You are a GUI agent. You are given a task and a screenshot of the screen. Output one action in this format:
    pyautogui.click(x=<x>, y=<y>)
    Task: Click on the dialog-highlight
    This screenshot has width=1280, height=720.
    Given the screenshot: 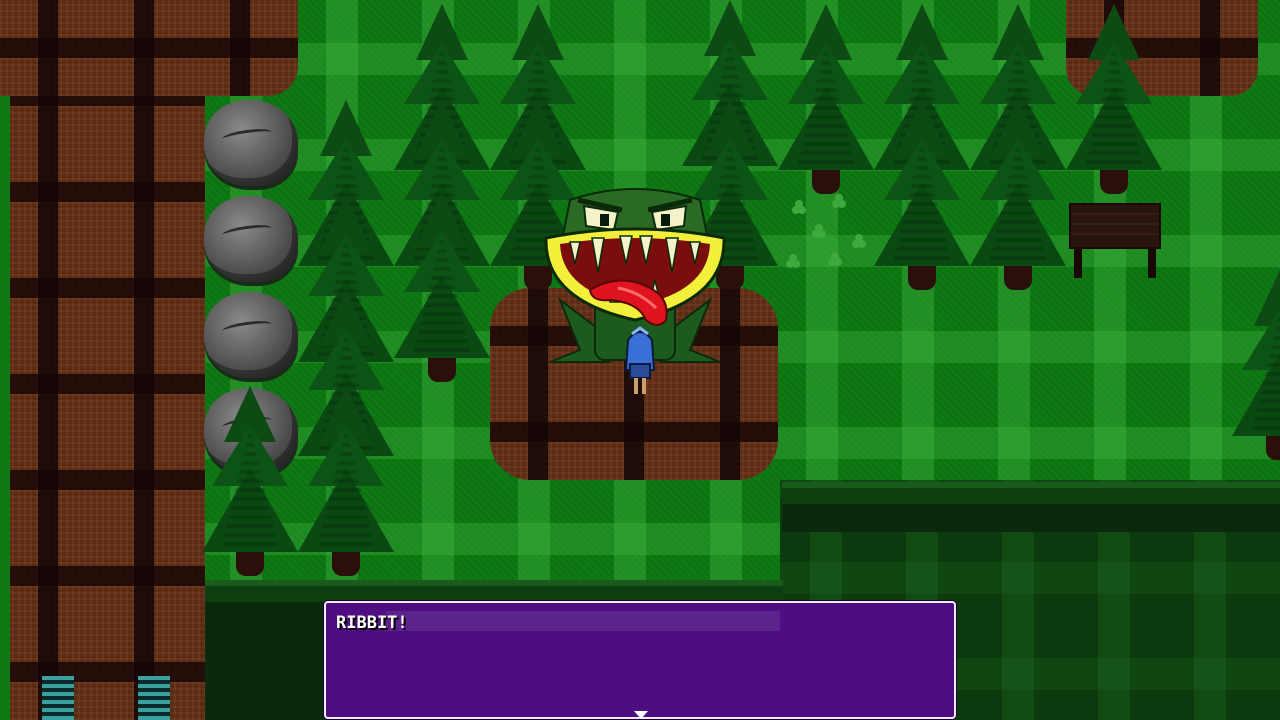 What is the action you would take?
    pyautogui.click(x=583, y=621)
    